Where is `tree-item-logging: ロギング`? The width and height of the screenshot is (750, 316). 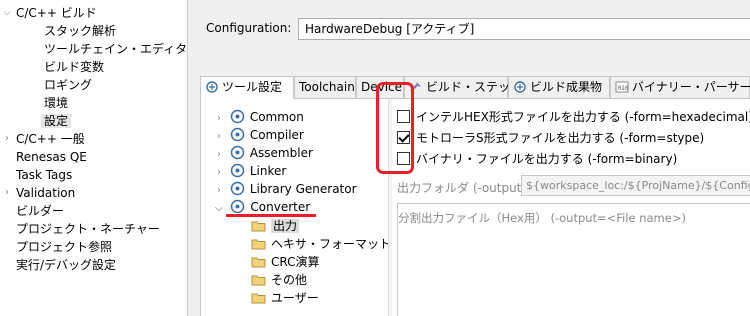 tree-item-logging: ロギング is located at coordinates (68, 85).